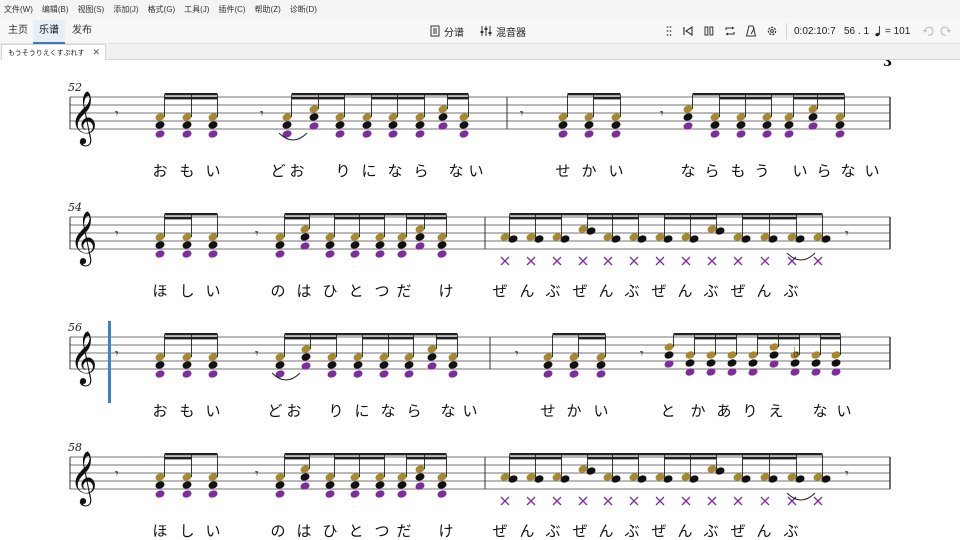 Image resolution: width=960 pixels, height=540 pixels. Describe the element at coordinates (186, 171) in the screenshot. I see `lyric-syllable: も` at that location.